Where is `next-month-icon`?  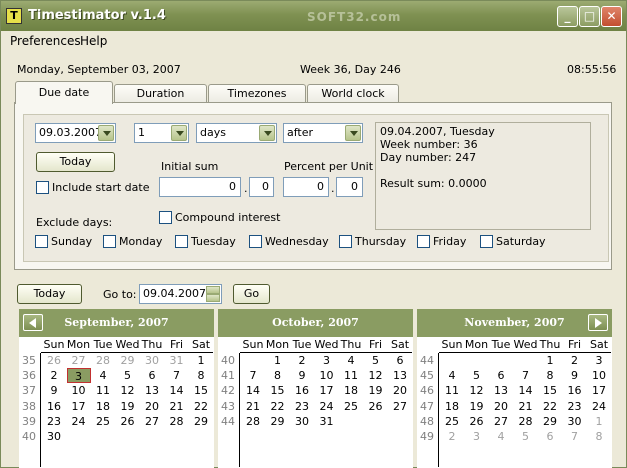
next-month-icon is located at coordinates (598, 322).